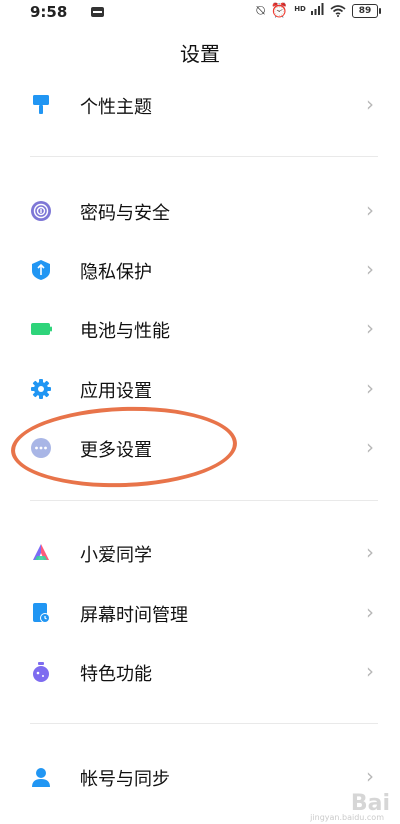 The image size is (400, 824). I want to click on watermark-url: jingyan.baidu.com, so click(347, 817).